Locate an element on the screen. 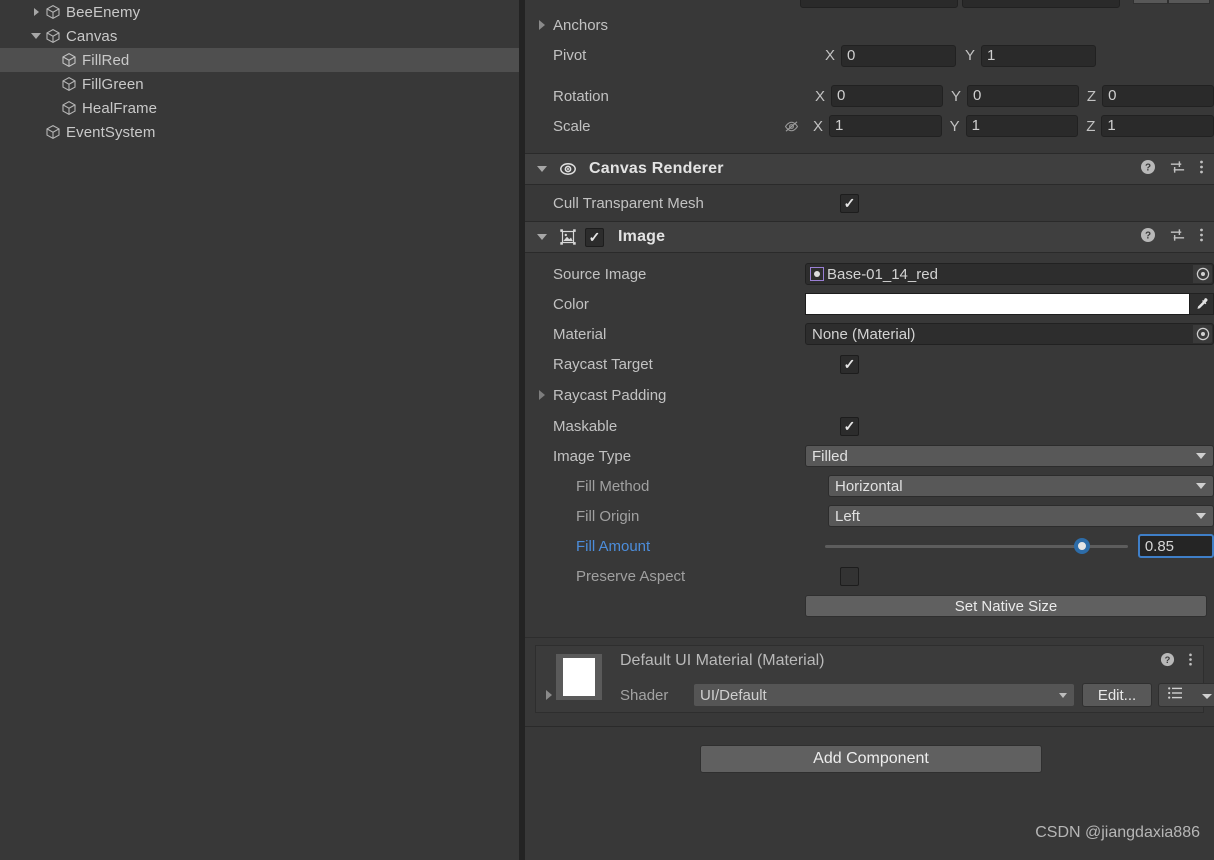 The height and width of the screenshot is (860, 1214). fill-amount-input: 0.85 is located at coordinates (1175, 546).